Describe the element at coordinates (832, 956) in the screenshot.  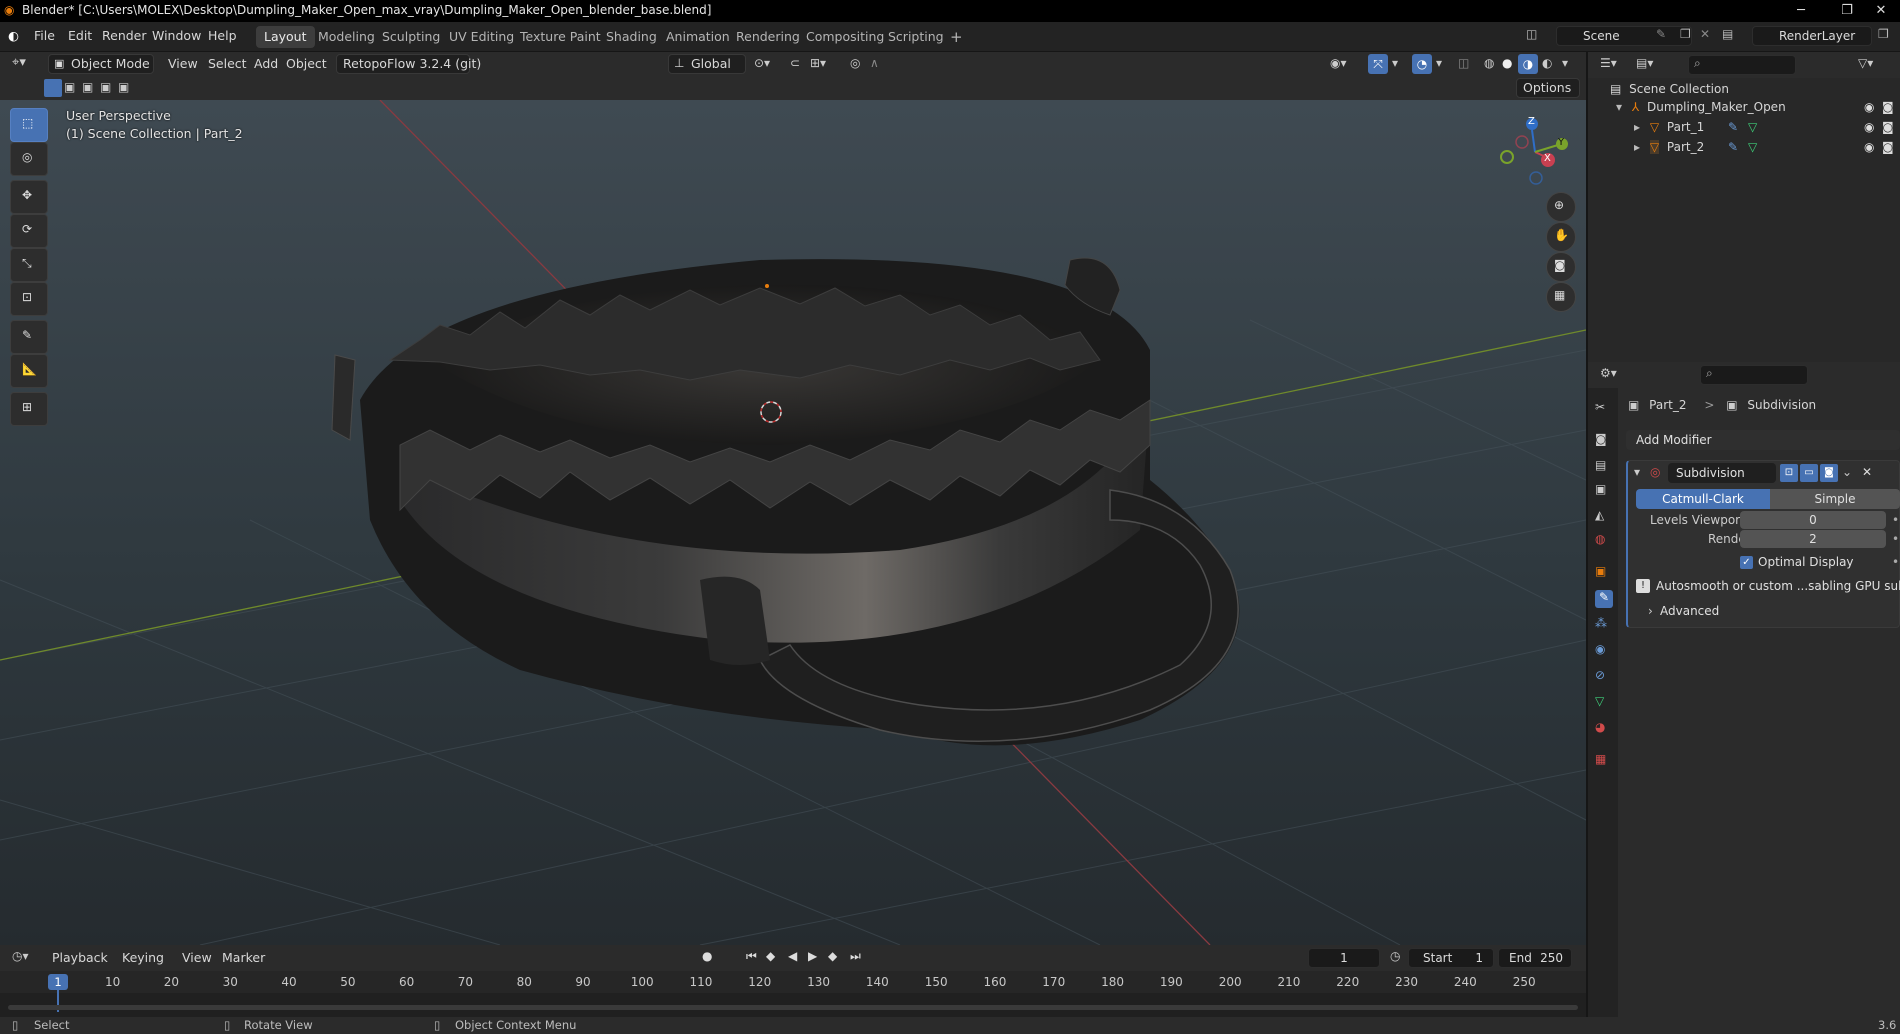
I see `next-keyframe-icon: ◆` at that location.